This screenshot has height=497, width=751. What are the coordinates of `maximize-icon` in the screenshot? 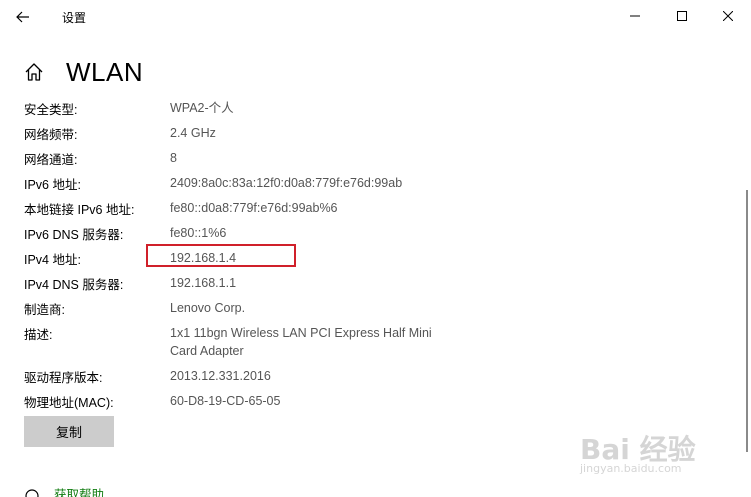 It's located at (682, 16).